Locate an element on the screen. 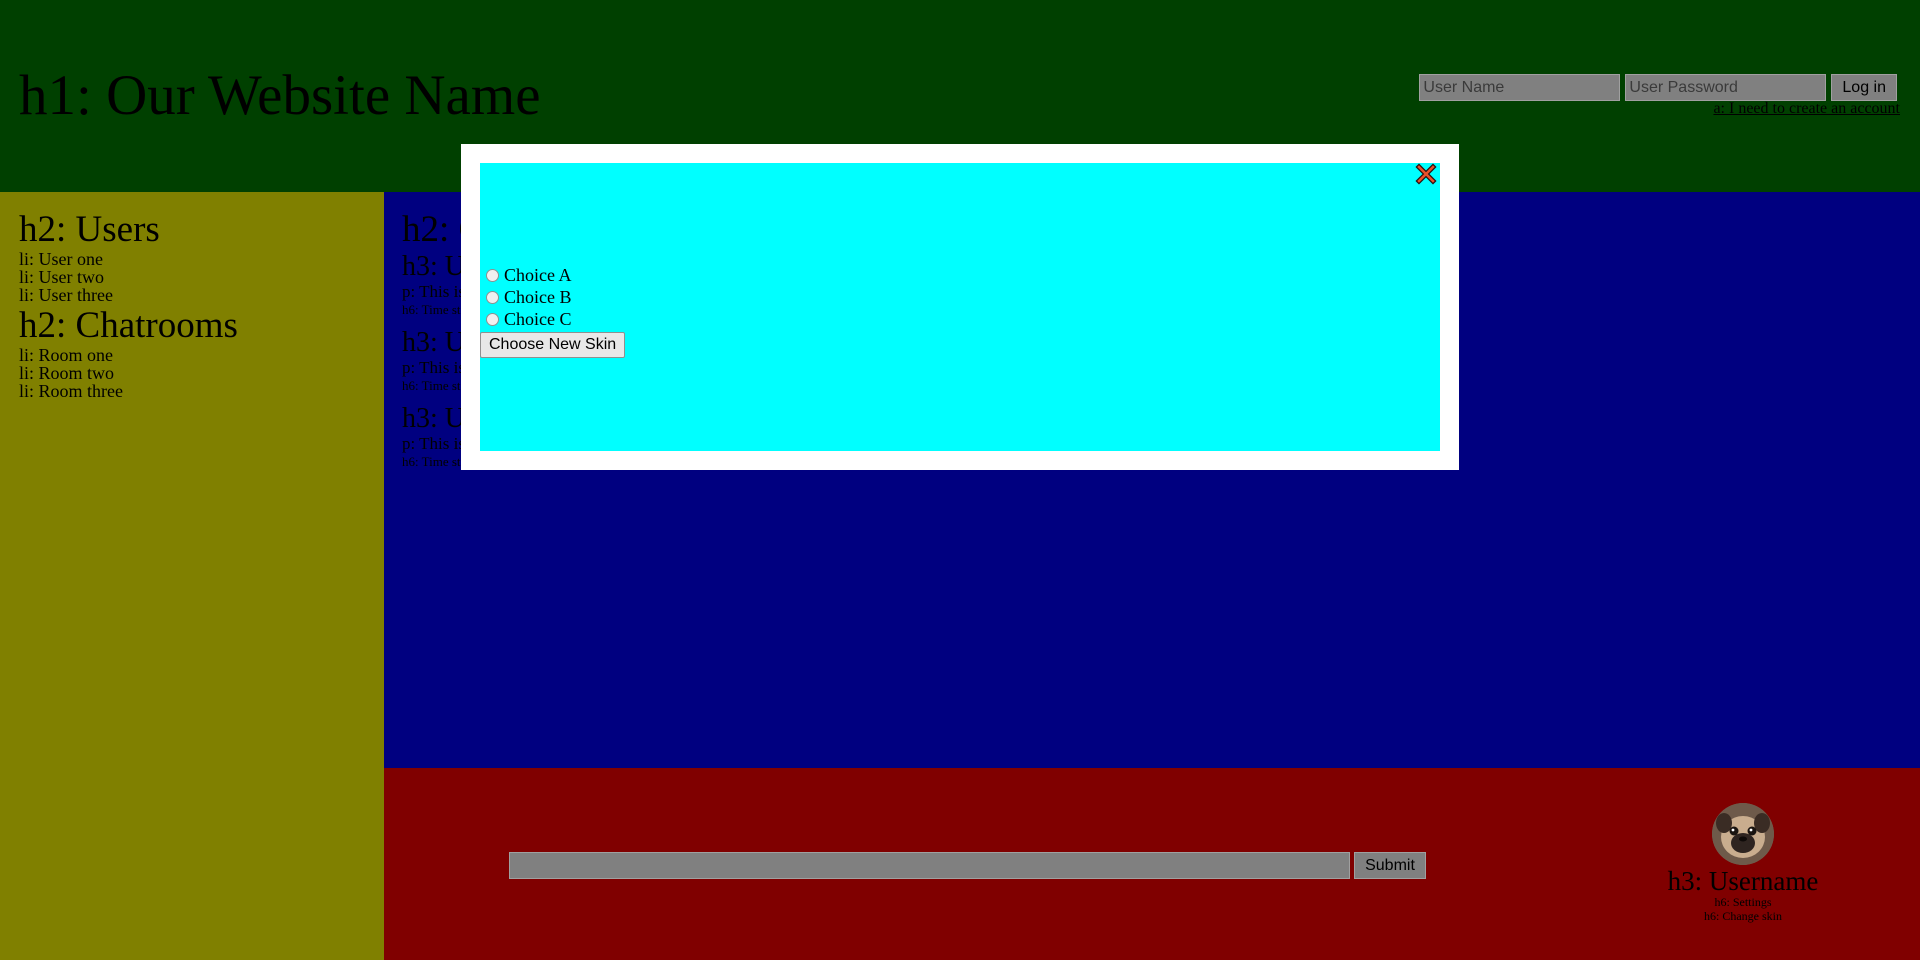 The height and width of the screenshot is (960, 1920). login-form: Log in is located at coordinates (1658, 87).